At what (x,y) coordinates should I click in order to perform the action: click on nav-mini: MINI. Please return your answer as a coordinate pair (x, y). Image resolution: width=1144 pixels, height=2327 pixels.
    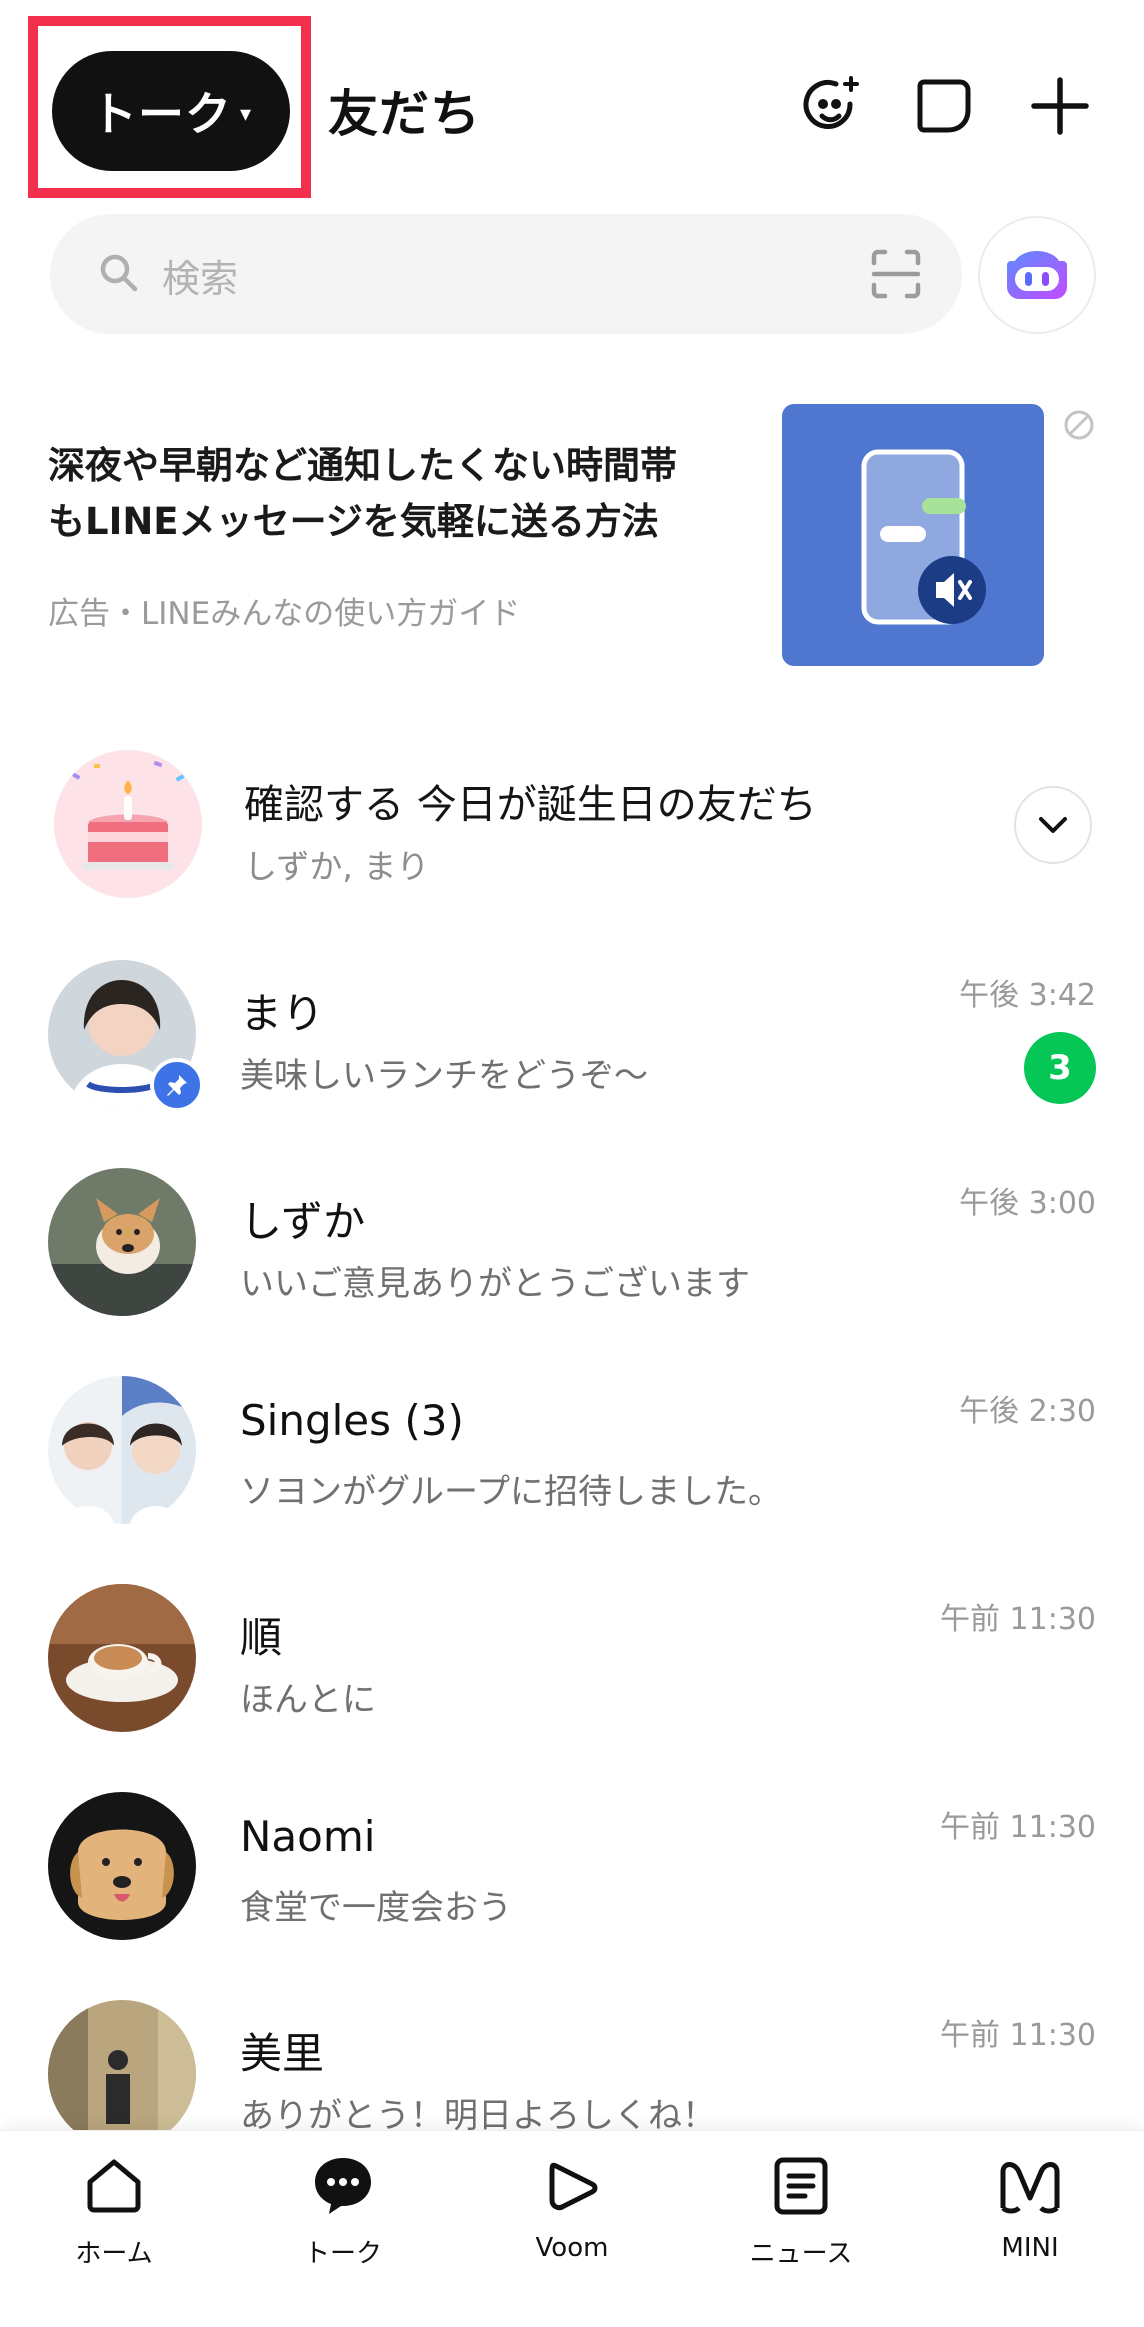
    Looking at the image, I should click on (1030, 2221).